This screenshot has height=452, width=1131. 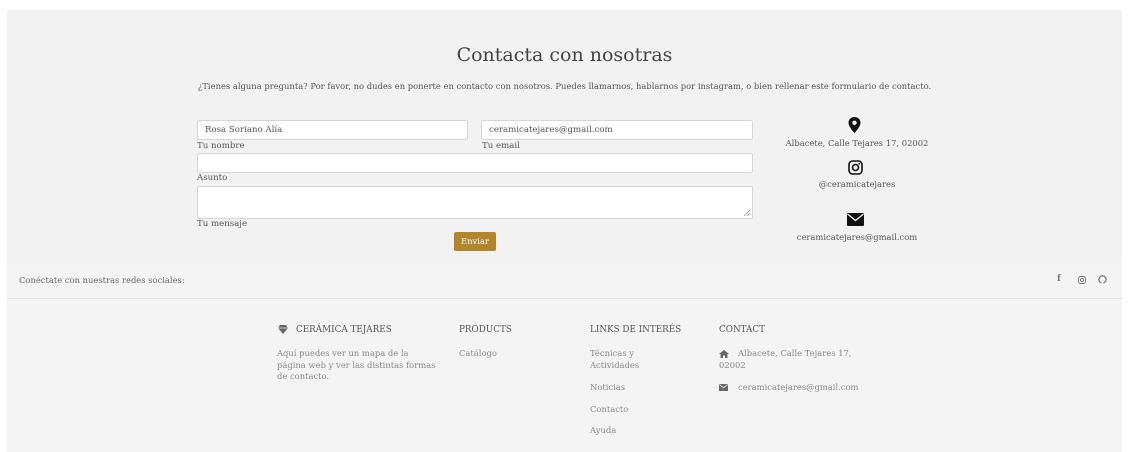 I want to click on name-label: Tu nombre, so click(x=221, y=146).